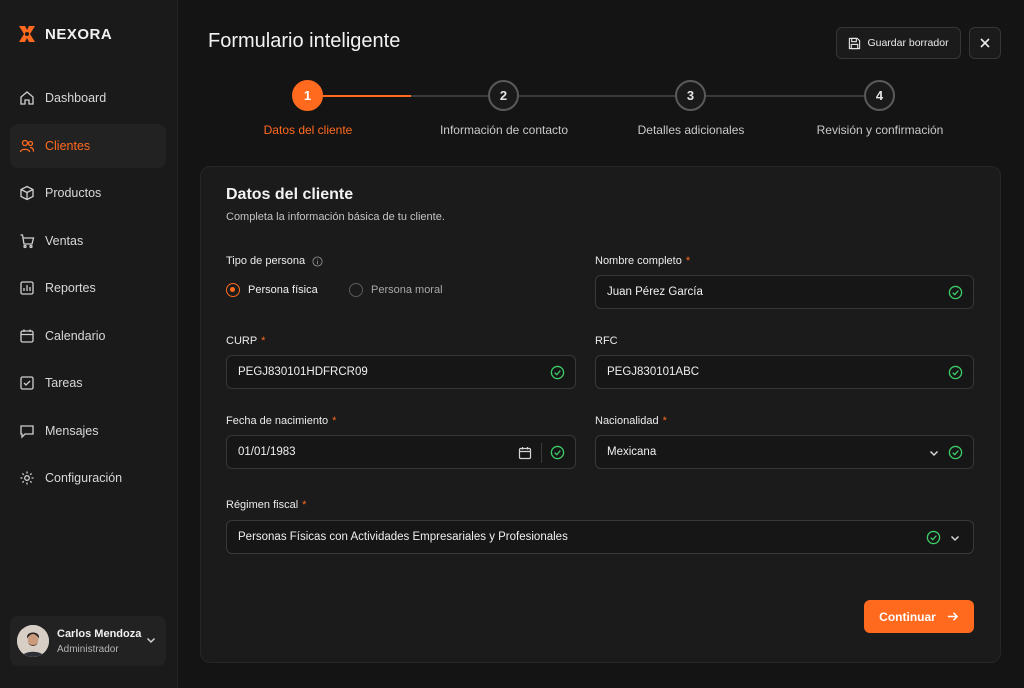  What do you see at coordinates (27, 193) in the screenshot?
I see `box-icon` at bounding box center [27, 193].